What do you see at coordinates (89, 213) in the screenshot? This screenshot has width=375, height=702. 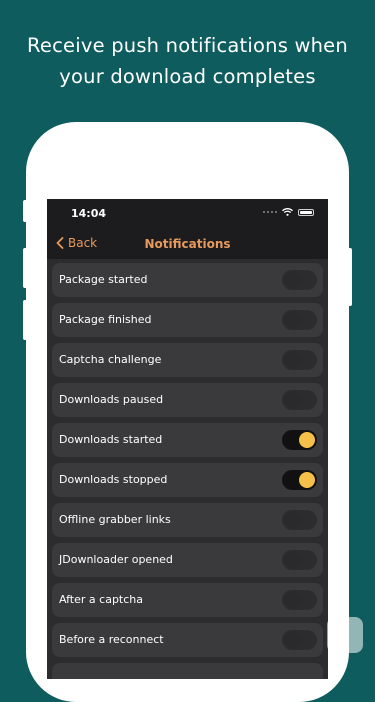 I see `status-time: 14:04` at bounding box center [89, 213].